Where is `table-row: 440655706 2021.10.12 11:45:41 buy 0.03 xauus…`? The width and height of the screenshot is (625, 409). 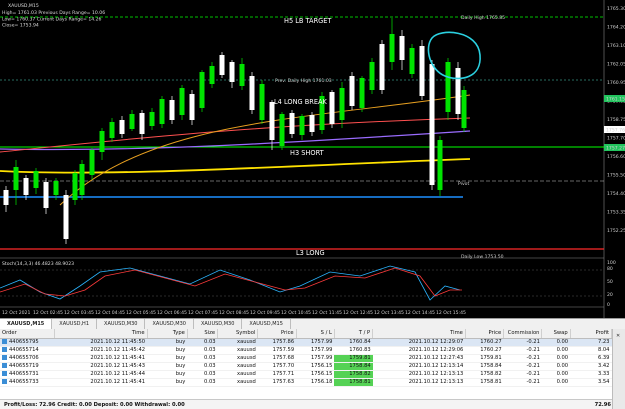
table-row: 440655706 2021.10.12 11:45:41 buy 0.03 xauus… is located at coordinates (306, 358).